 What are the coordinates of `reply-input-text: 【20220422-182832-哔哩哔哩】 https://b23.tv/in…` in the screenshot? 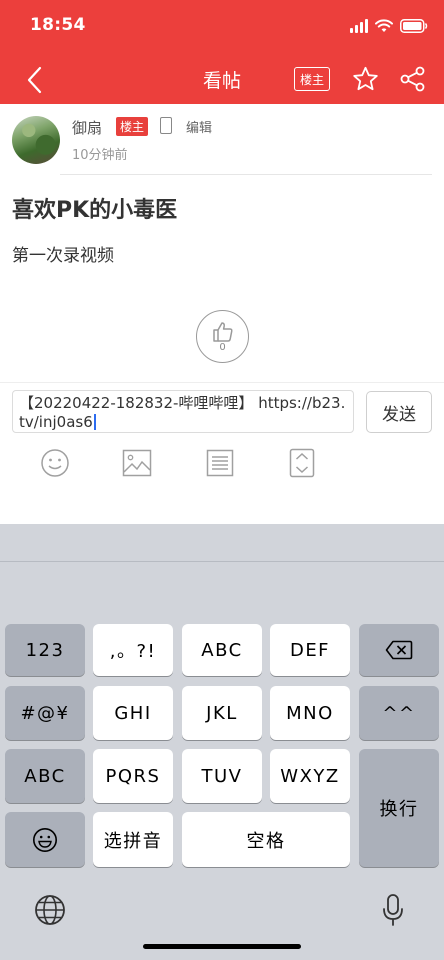 It's located at (182, 412).